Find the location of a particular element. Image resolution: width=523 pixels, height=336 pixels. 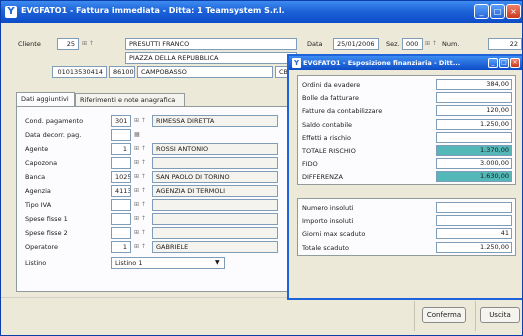

row-bolle-da-fatturare: Bolle da fatturare is located at coordinates (406, 98).